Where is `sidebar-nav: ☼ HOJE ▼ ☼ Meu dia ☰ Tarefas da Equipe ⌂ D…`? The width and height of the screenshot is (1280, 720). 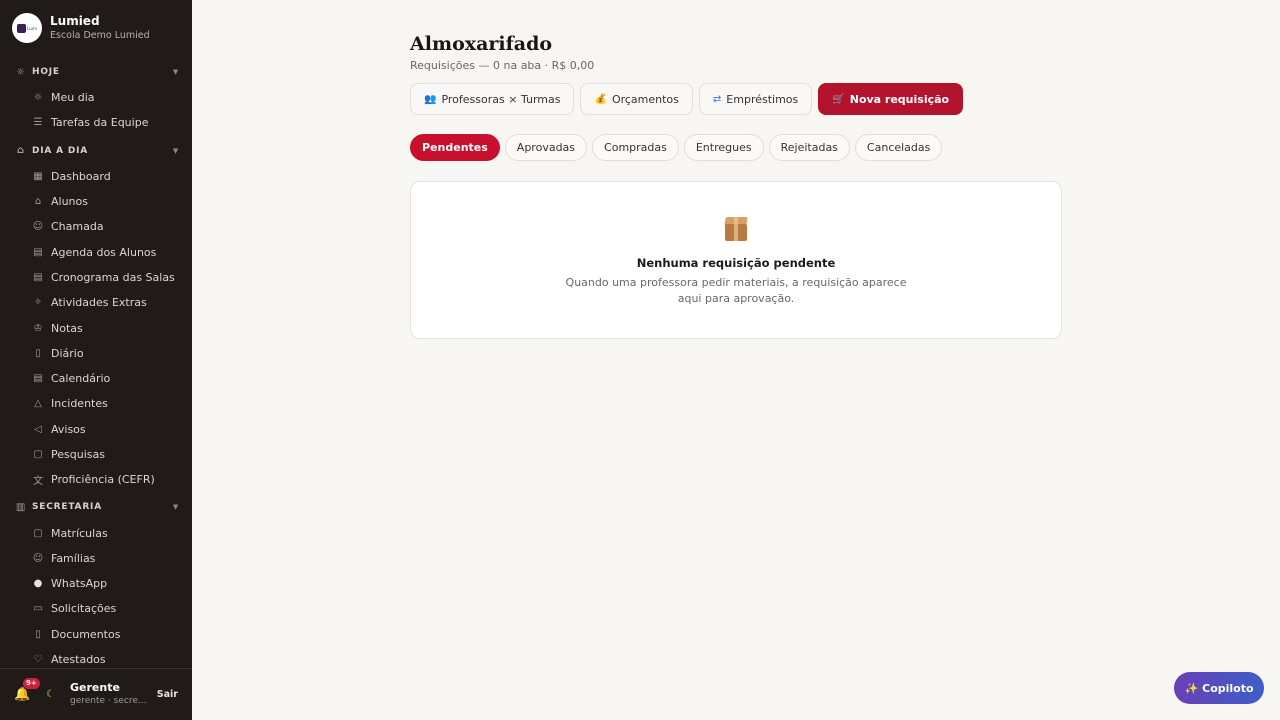
sidebar-nav: ☼ HOJE ▼ ☼ Meu dia ☰ Tarefas da Equipe ⌂ D… is located at coordinates (96, 364).